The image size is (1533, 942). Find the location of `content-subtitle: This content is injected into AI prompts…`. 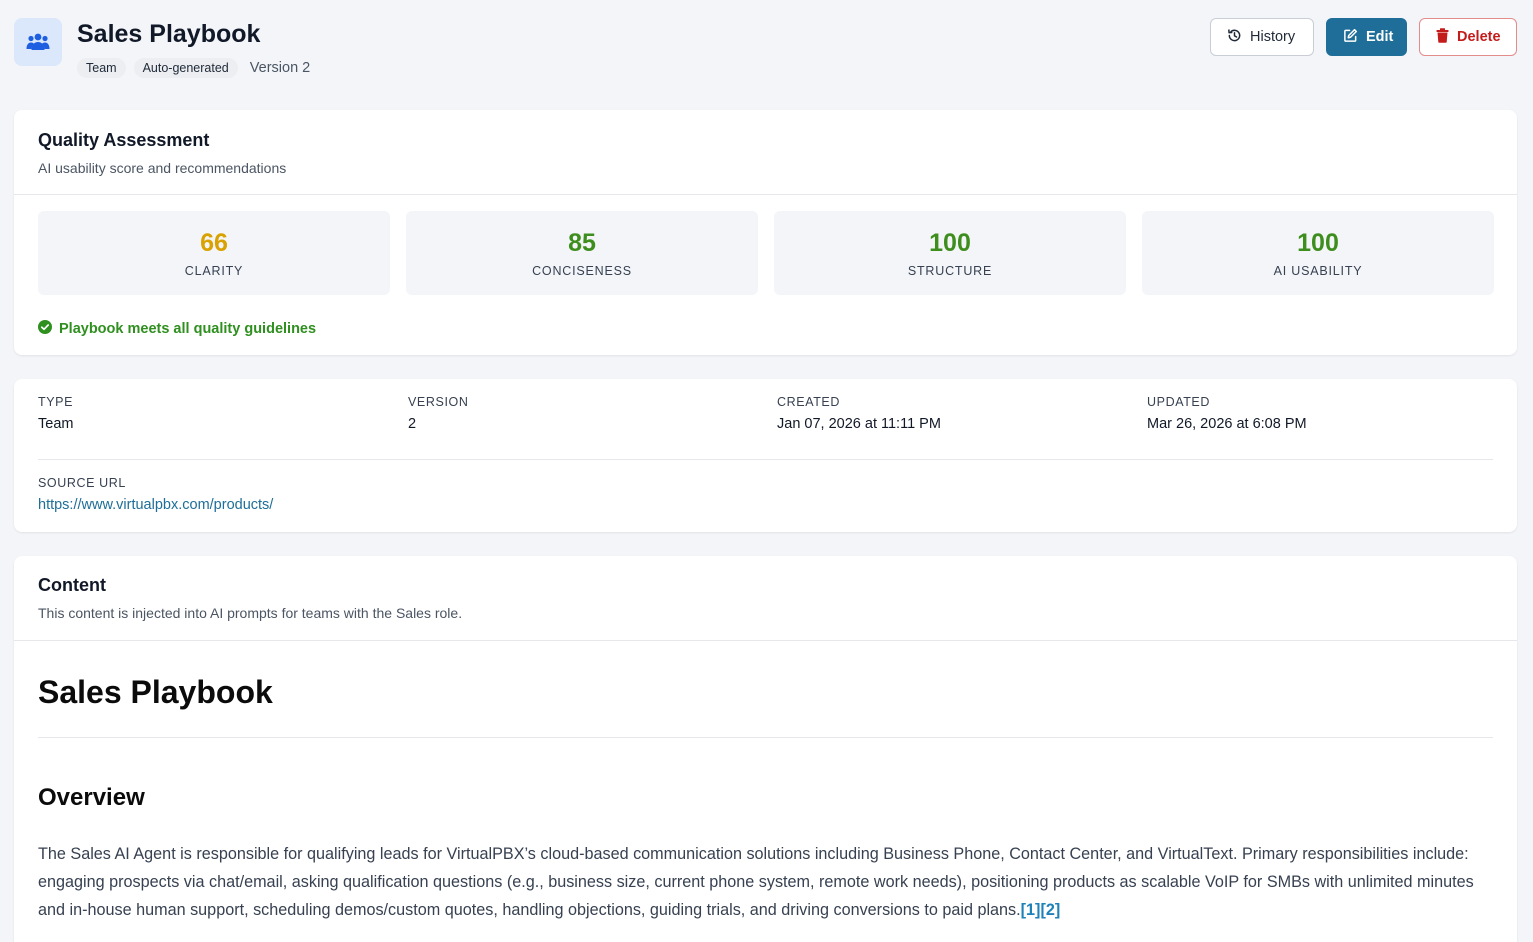

content-subtitle: This content is injected into AI prompts… is located at coordinates (250, 613).